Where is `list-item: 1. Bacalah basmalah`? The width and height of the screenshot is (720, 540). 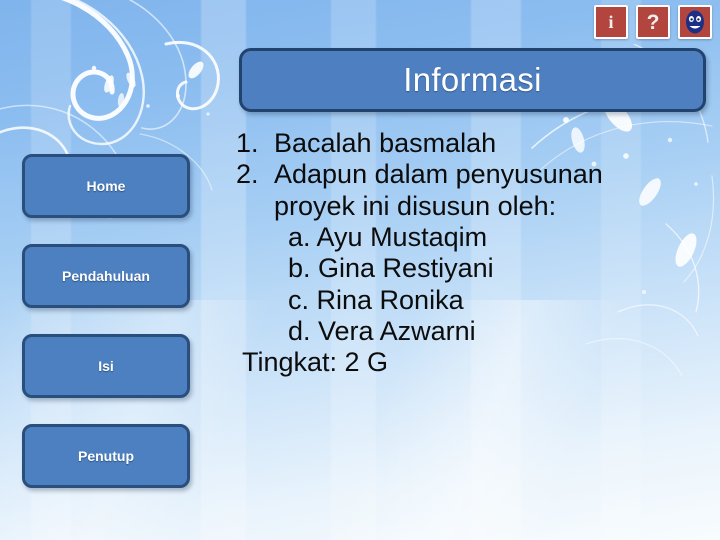
list-item: 1. Bacalah basmalah is located at coordinates (462, 143).